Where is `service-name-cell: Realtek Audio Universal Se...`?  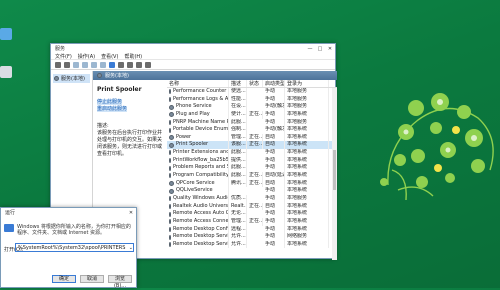
service-name-cell: Realtek Audio Universal Se... is located at coordinates (198, 206).